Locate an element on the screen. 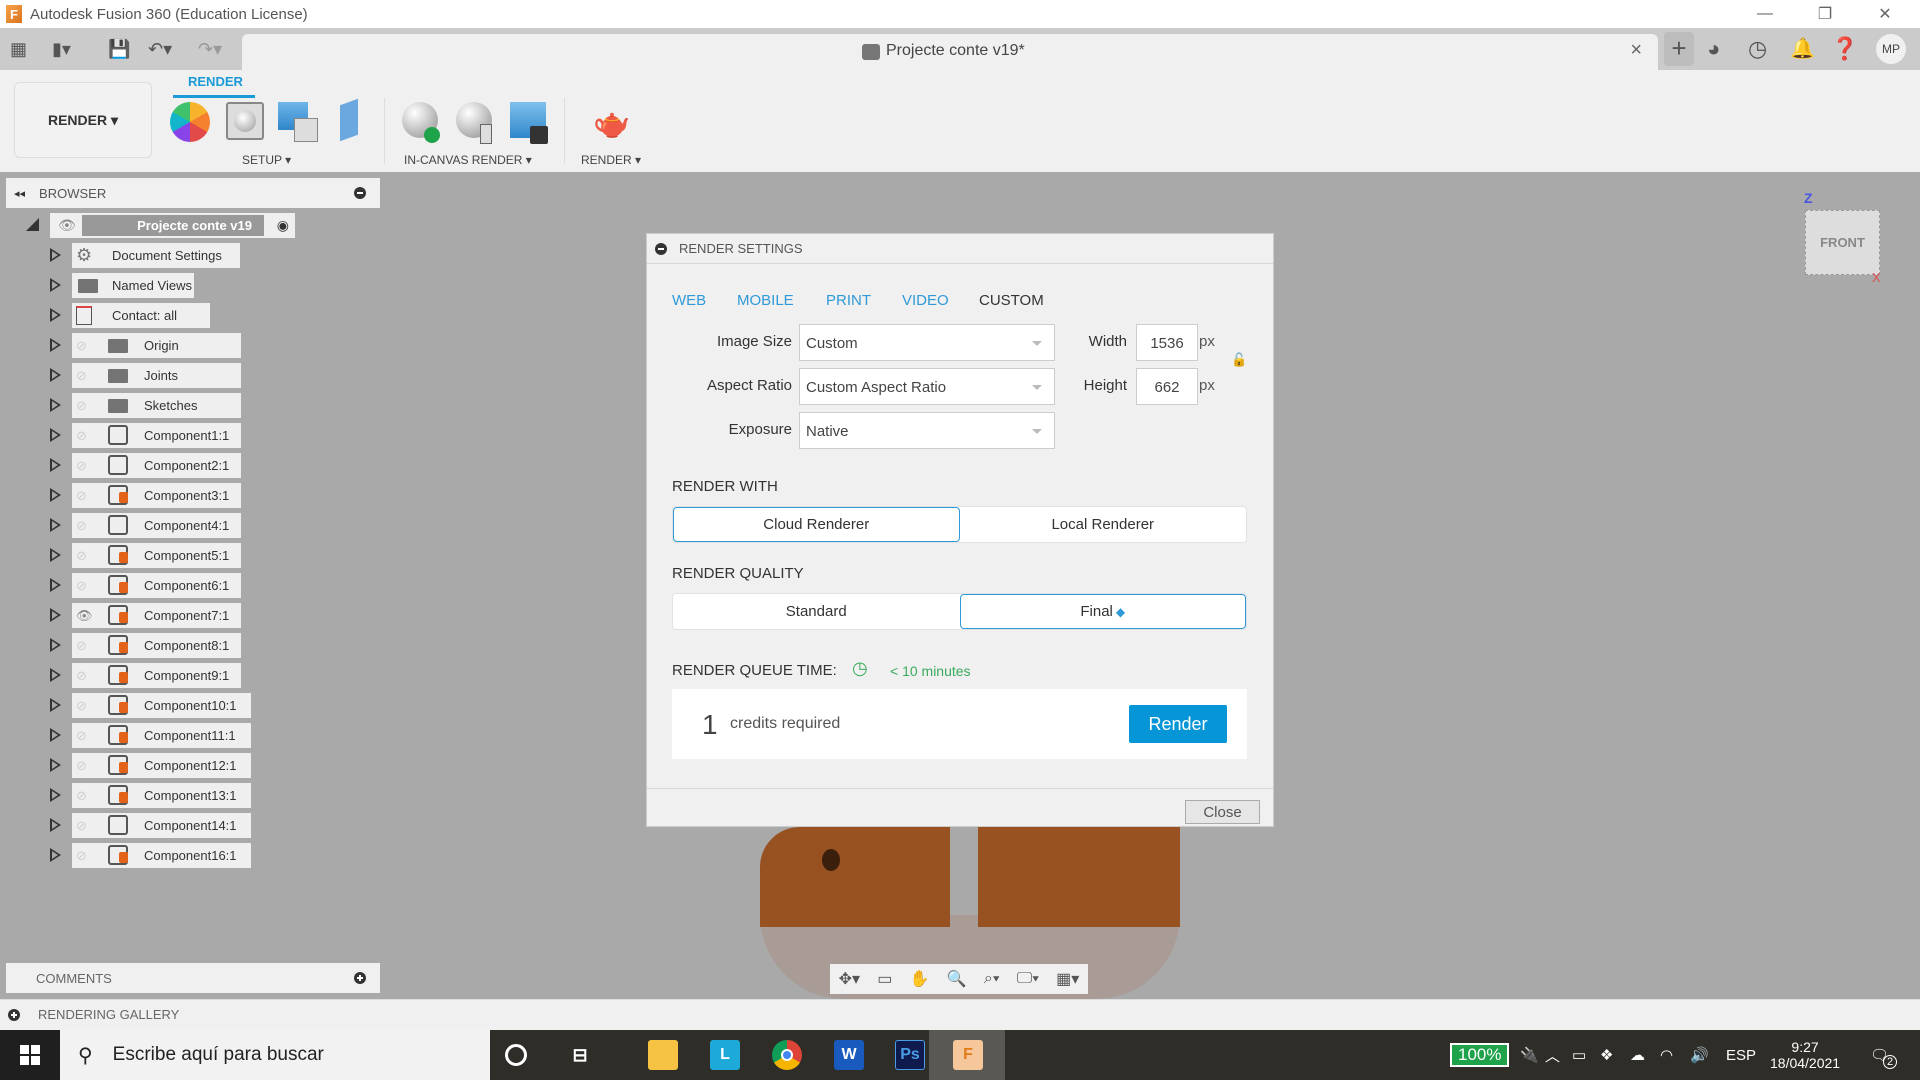 This screenshot has height=1080, width=1920. minimize-button: — is located at coordinates (1765, 14).